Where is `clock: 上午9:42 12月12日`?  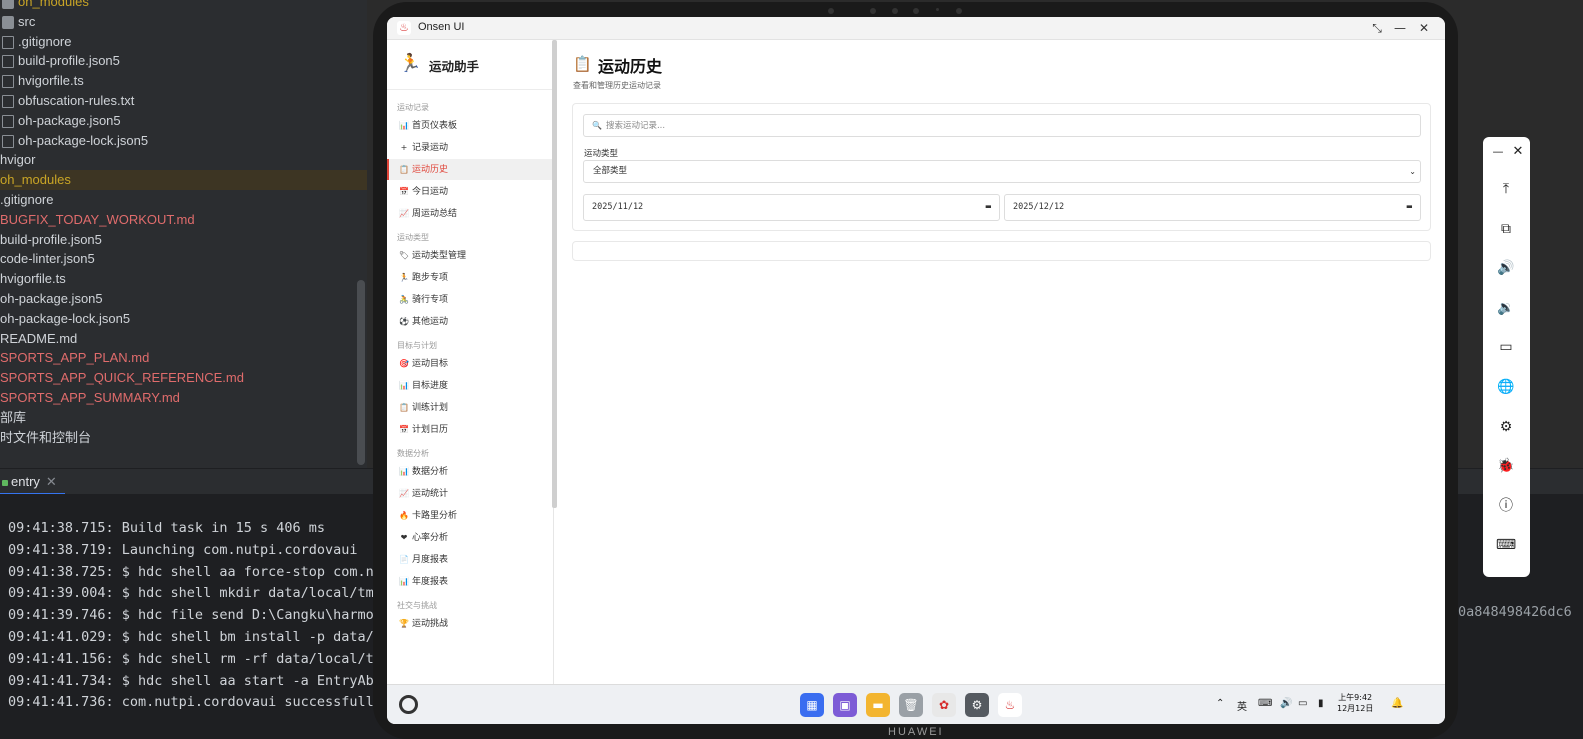
clock: 上午9:42 12月12日 is located at coordinates (1355, 703).